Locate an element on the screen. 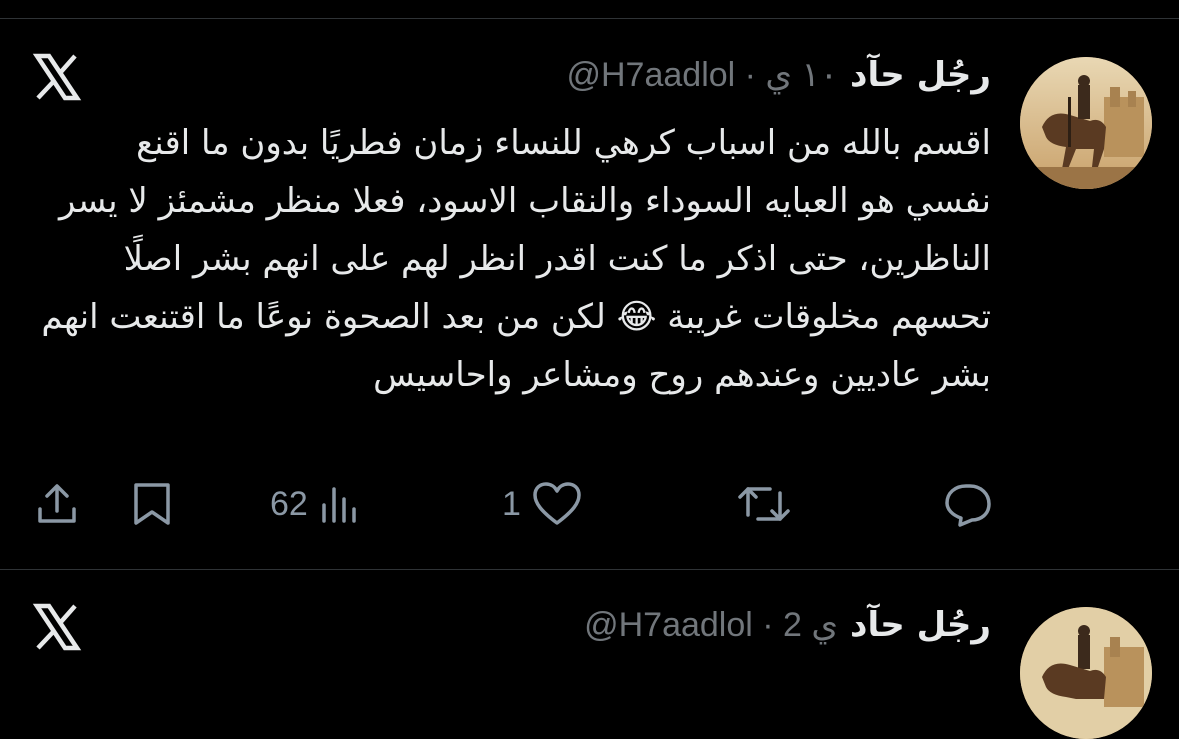 This screenshot has width=1179, height=739. reply-button is located at coordinates (968, 504).